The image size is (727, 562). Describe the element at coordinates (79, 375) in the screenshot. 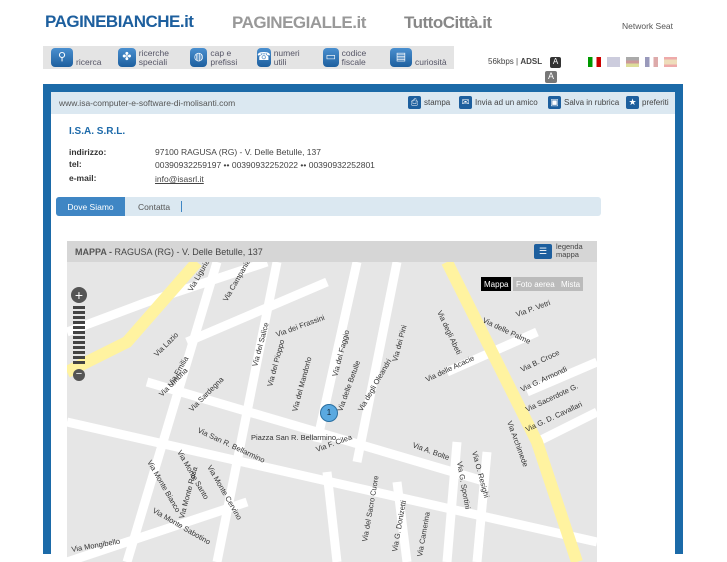

I see `zoom-out-icon: −` at that location.